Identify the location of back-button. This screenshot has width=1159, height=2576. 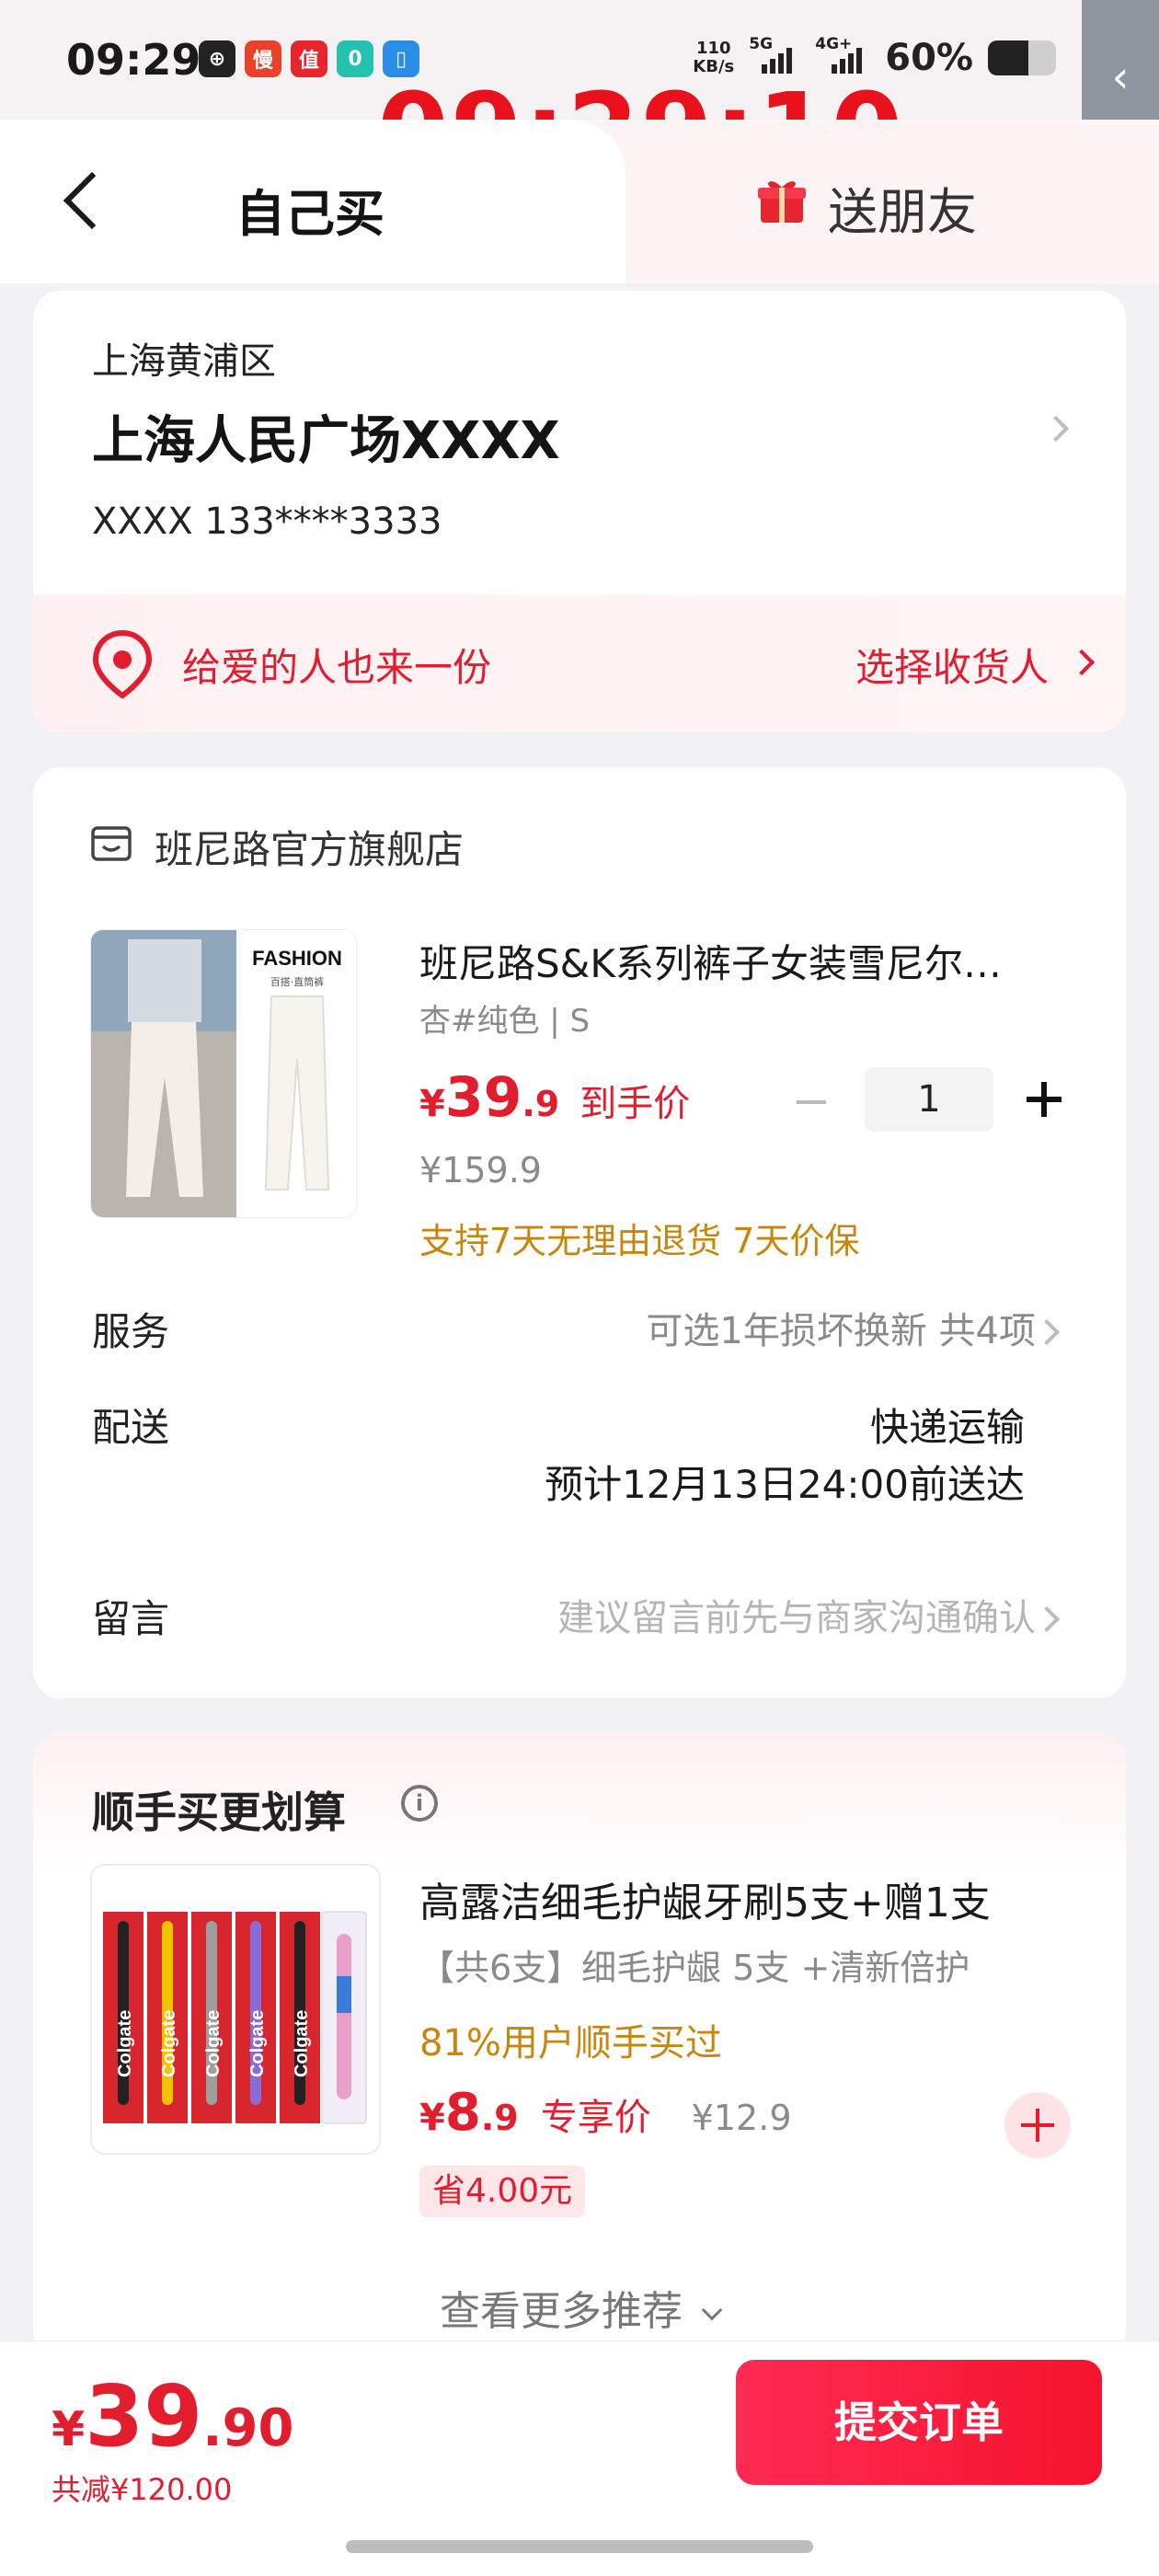
(79, 199).